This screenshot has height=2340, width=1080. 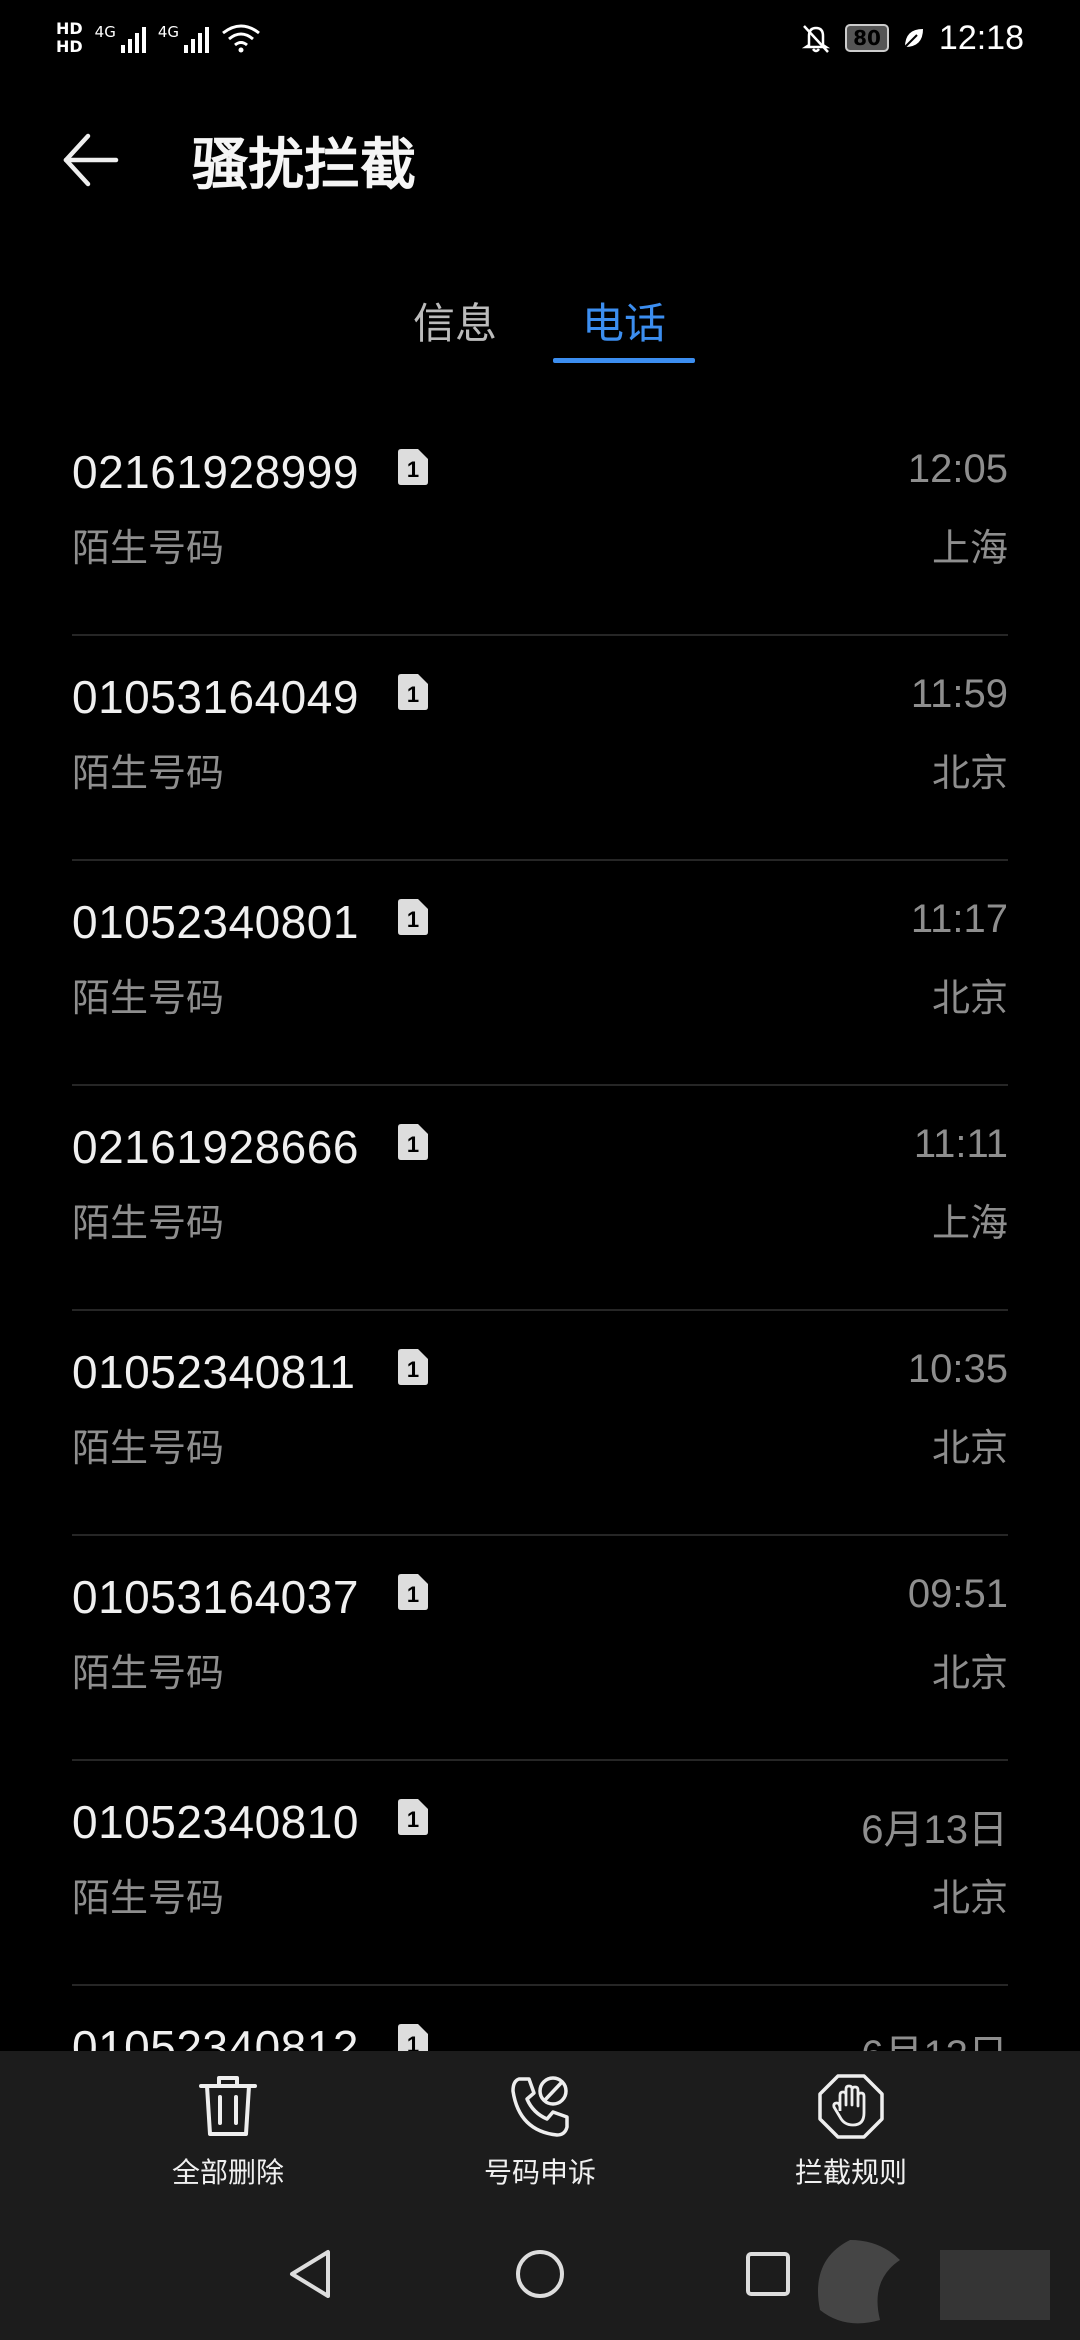 What do you see at coordinates (540, 1648) in the screenshot?
I see `call-list-item: 01053164037 1 陌生号码 09:51 北京` at bounding box center [540, 1648].